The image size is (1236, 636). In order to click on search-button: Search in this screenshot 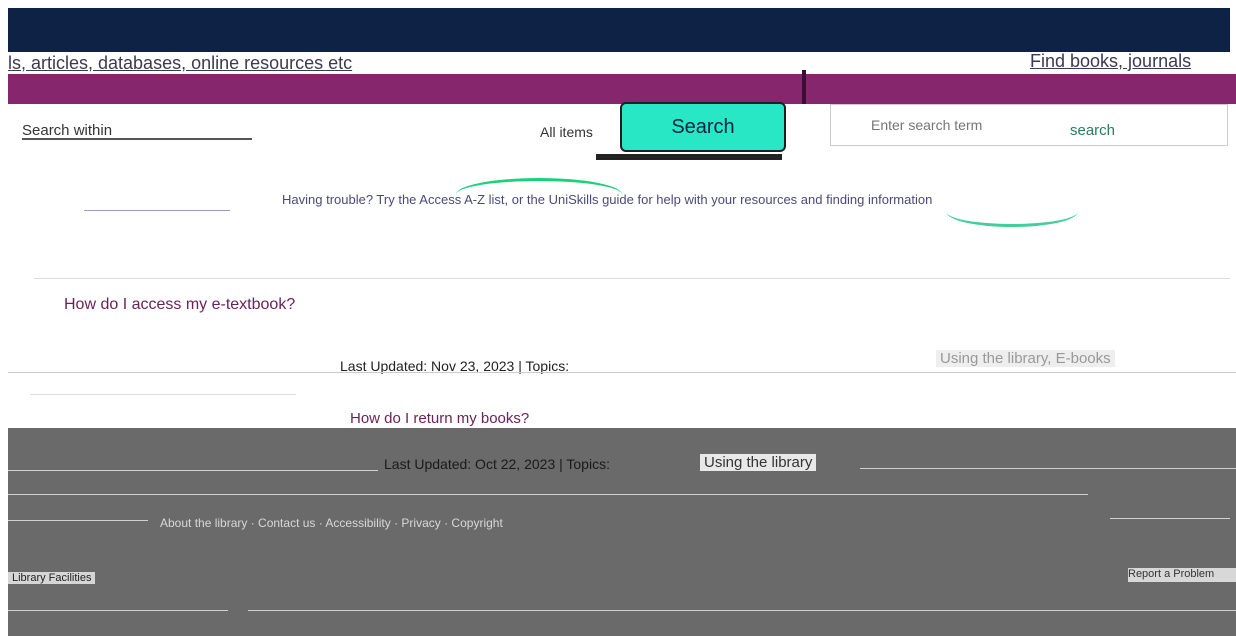, I will do `click(703, 127)`.